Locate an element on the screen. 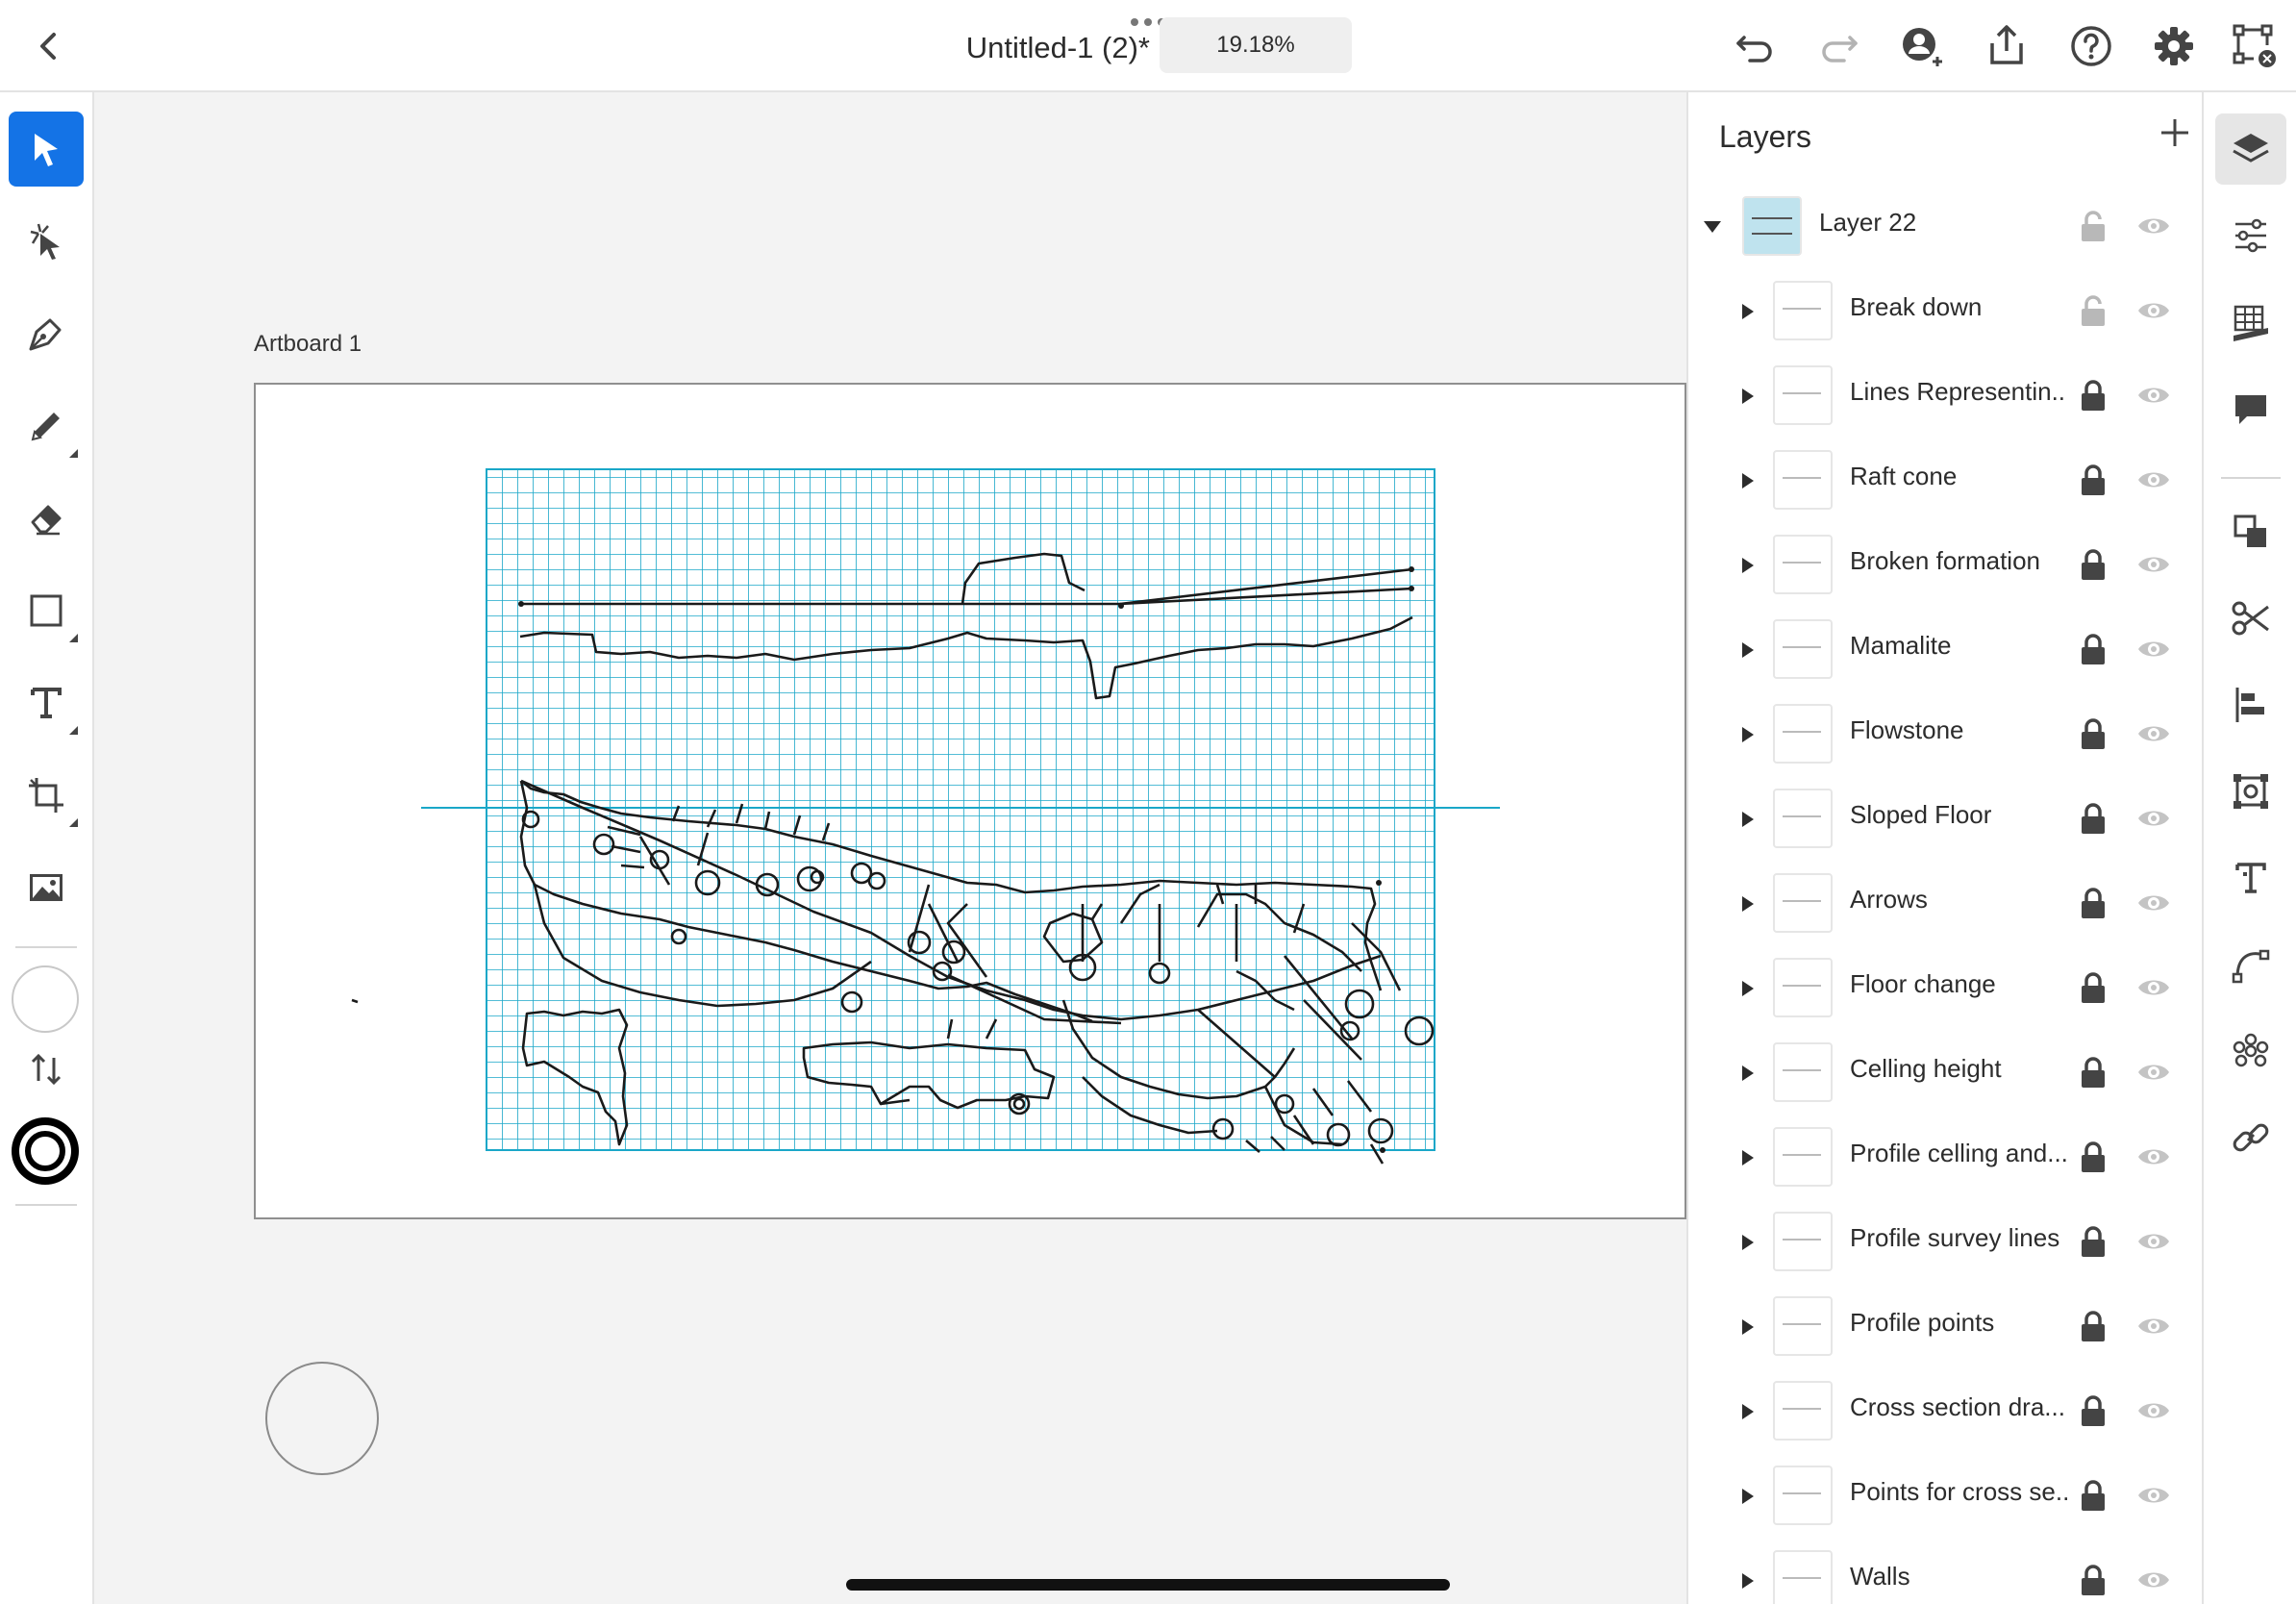  add-layer-button is located at coordinates (2174, 132).